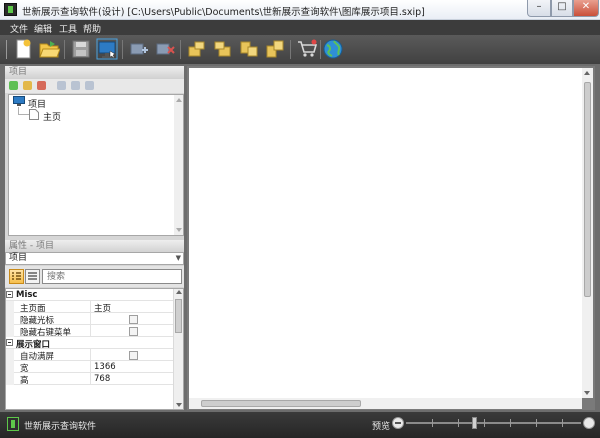 Image resolution: width=600 pixels, height=438 pixels. What do you see at coordinates (96, 165) in the screenshot?
I see `project-tree: 项目 主页` at bounding box center [96, 165].